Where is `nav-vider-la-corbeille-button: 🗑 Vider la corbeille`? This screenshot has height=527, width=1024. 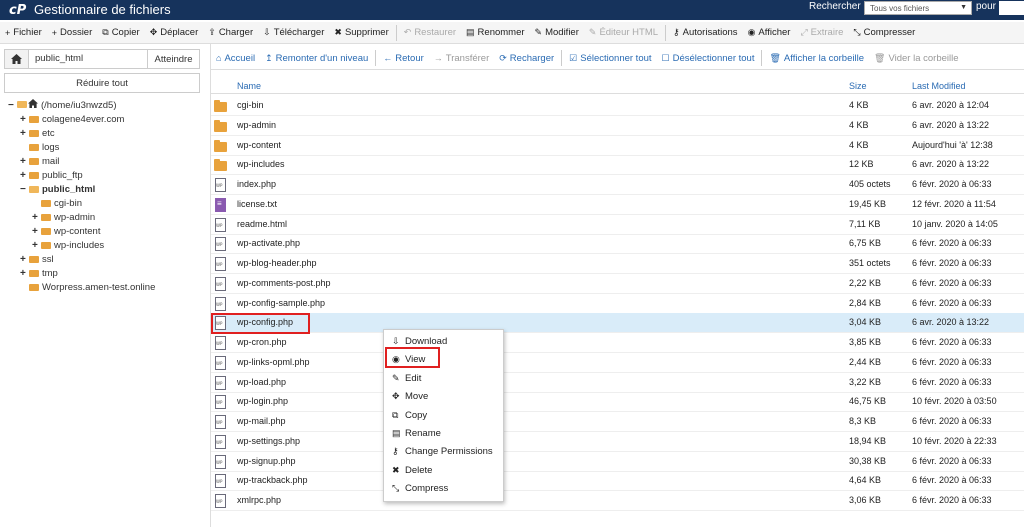 nav-vider-la-corbeille-button: 🗑 Vider la corbeille is located at coordinates (916, 58).